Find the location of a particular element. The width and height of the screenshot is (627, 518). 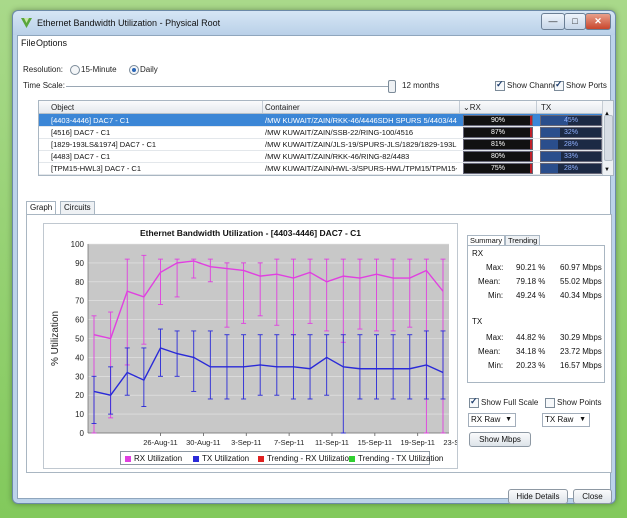

rx-bar-value: 90% is located at coordinates (497, 120).